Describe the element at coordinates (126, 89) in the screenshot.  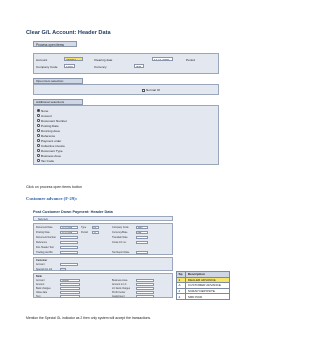
I see `open-item-selection-panel: Normal OI` at that location.